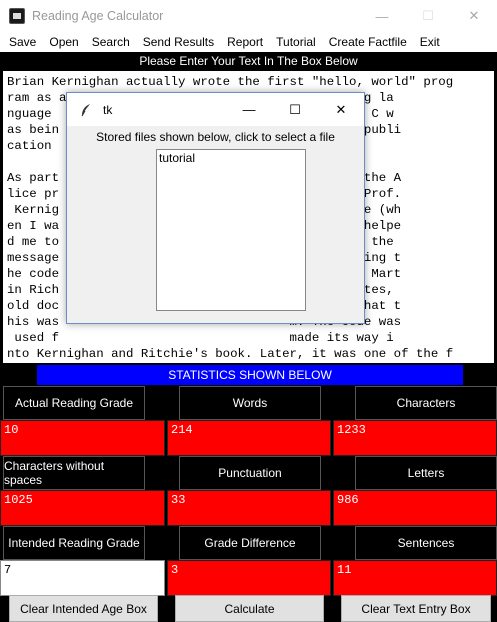 Image resolution: width=497 pixels, height=622 pixels. I want to click on actual-reading-grade-label: Actual Reading Grade, so click(74, 403).